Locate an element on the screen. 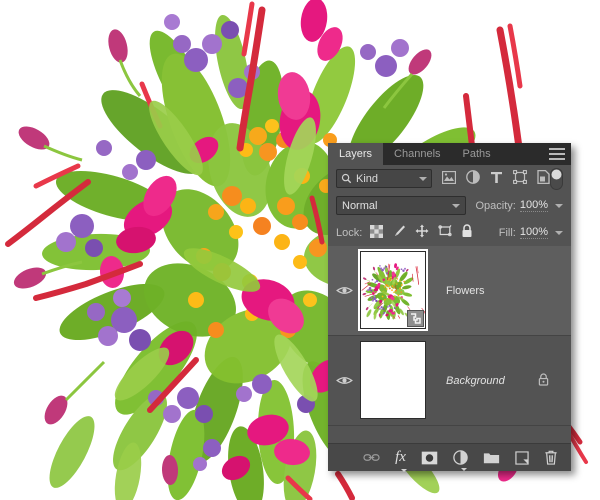 The height and width of the screenshot is (500, 600). new-adjustment-layer-button is located at coordinates (460, 460).